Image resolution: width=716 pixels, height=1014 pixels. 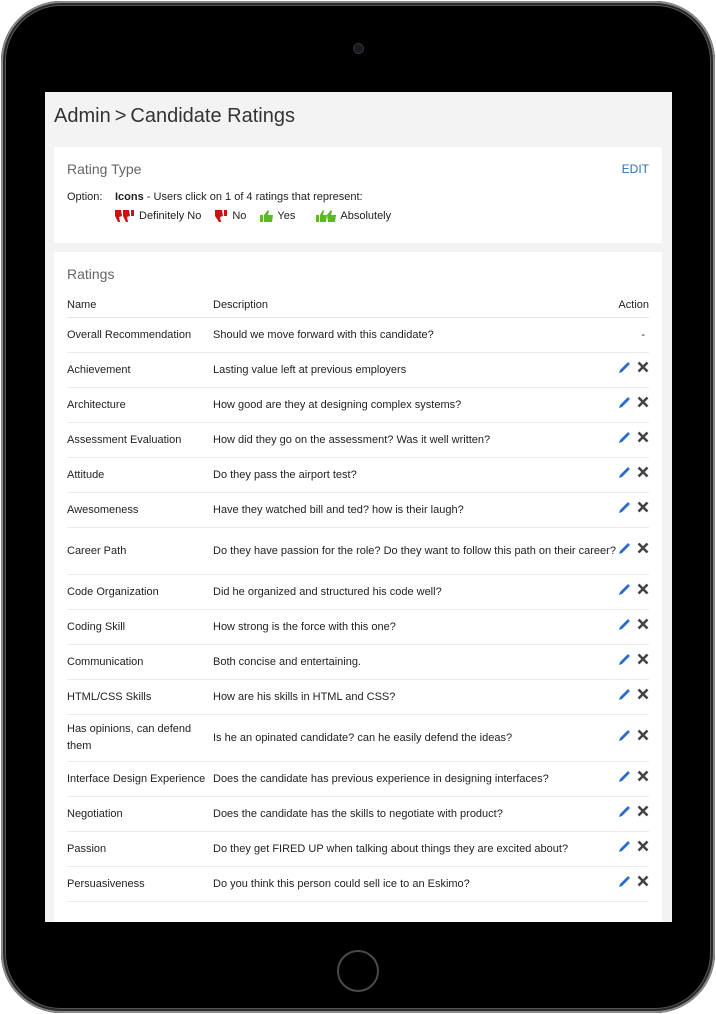 I want to click on legend-absolutely: Absolutely, so click(x=353, y=216).